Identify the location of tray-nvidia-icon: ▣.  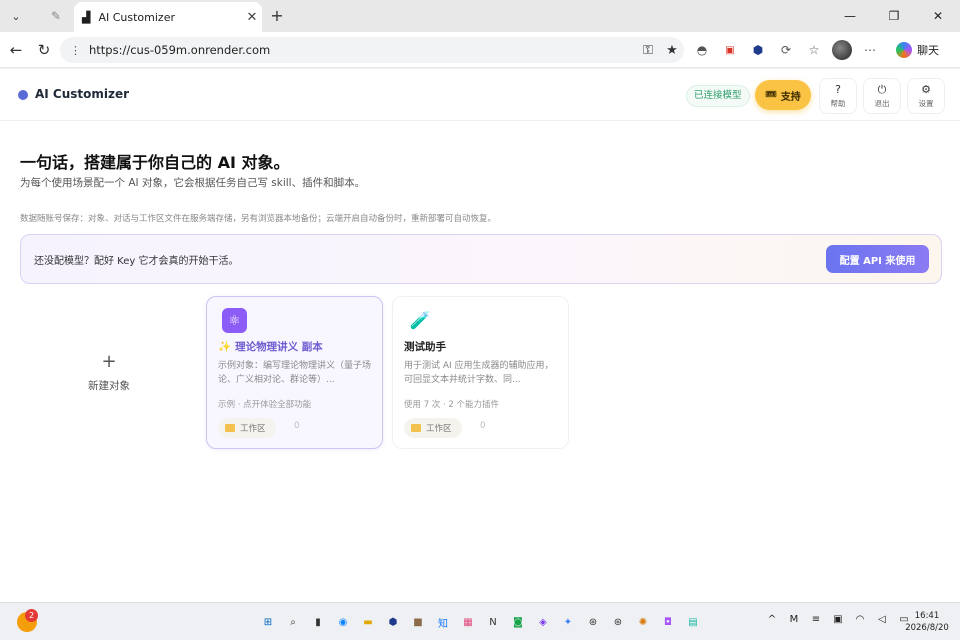
(838, 619).